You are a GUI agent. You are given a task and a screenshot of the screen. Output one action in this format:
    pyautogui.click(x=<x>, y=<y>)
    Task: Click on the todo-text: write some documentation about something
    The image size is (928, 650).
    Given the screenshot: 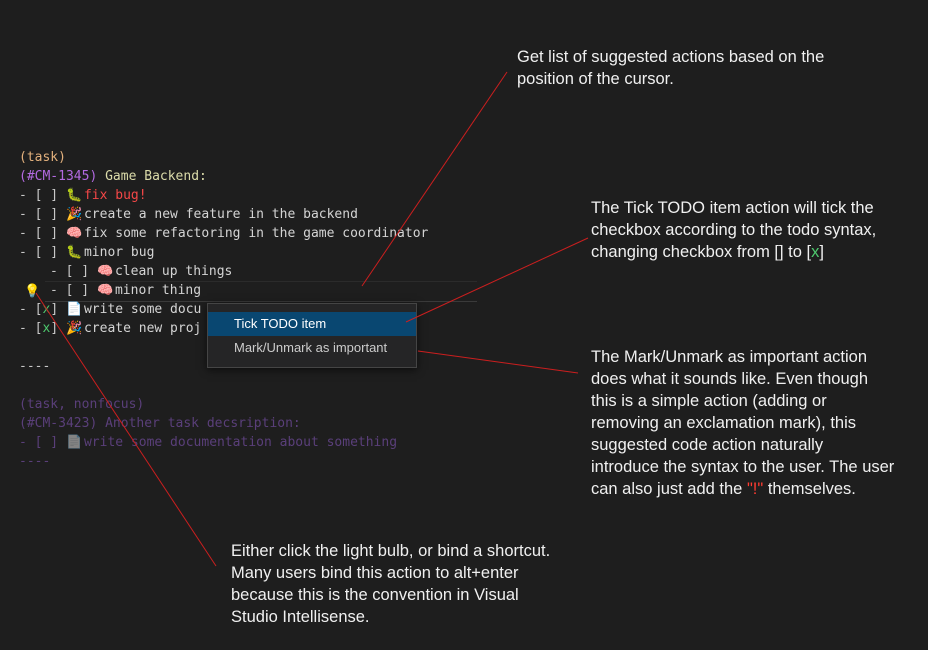 What is the action you would take?
    pyautogui.click(x=240, y=442)
    